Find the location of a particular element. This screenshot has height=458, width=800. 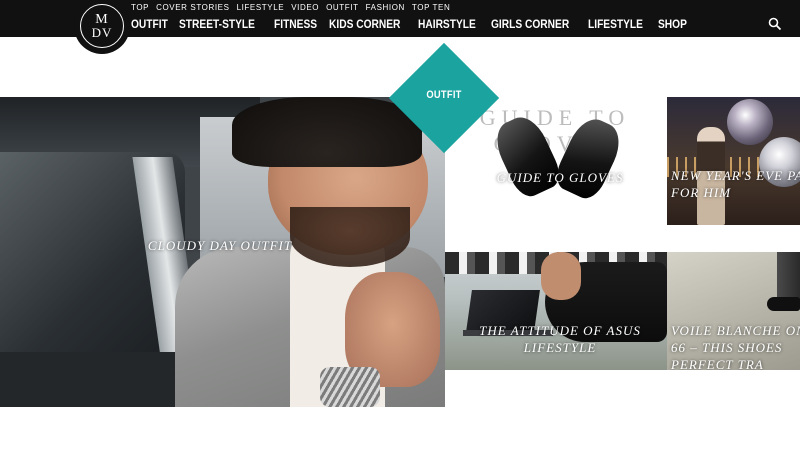

subnav-top-ten: TOP TEN is located at coordinates (431, 7).